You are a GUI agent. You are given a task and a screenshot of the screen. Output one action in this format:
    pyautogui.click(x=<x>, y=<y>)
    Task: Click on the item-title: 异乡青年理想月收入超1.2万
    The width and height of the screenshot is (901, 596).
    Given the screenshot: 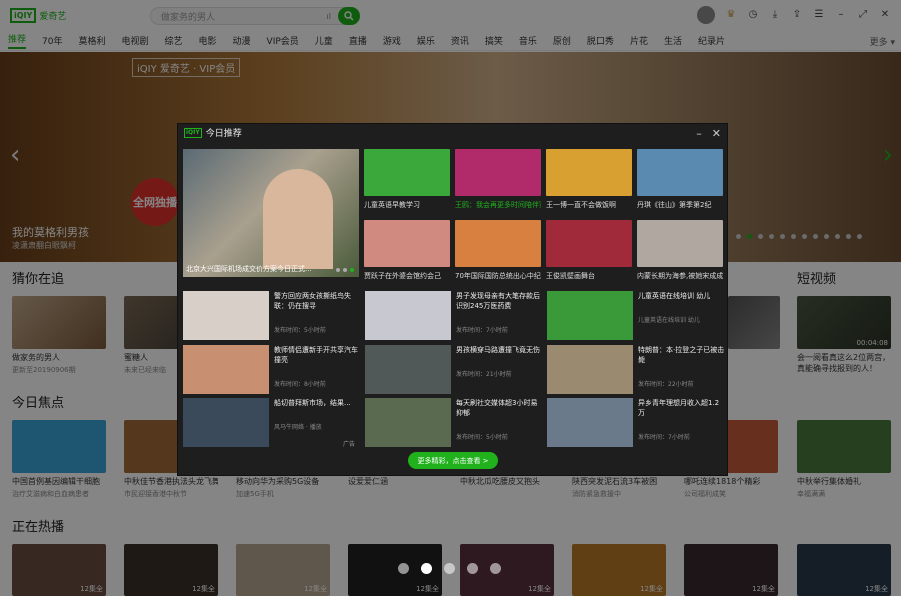 What is the action you would take?
    pyautogui.click(x=679, y=408)
    